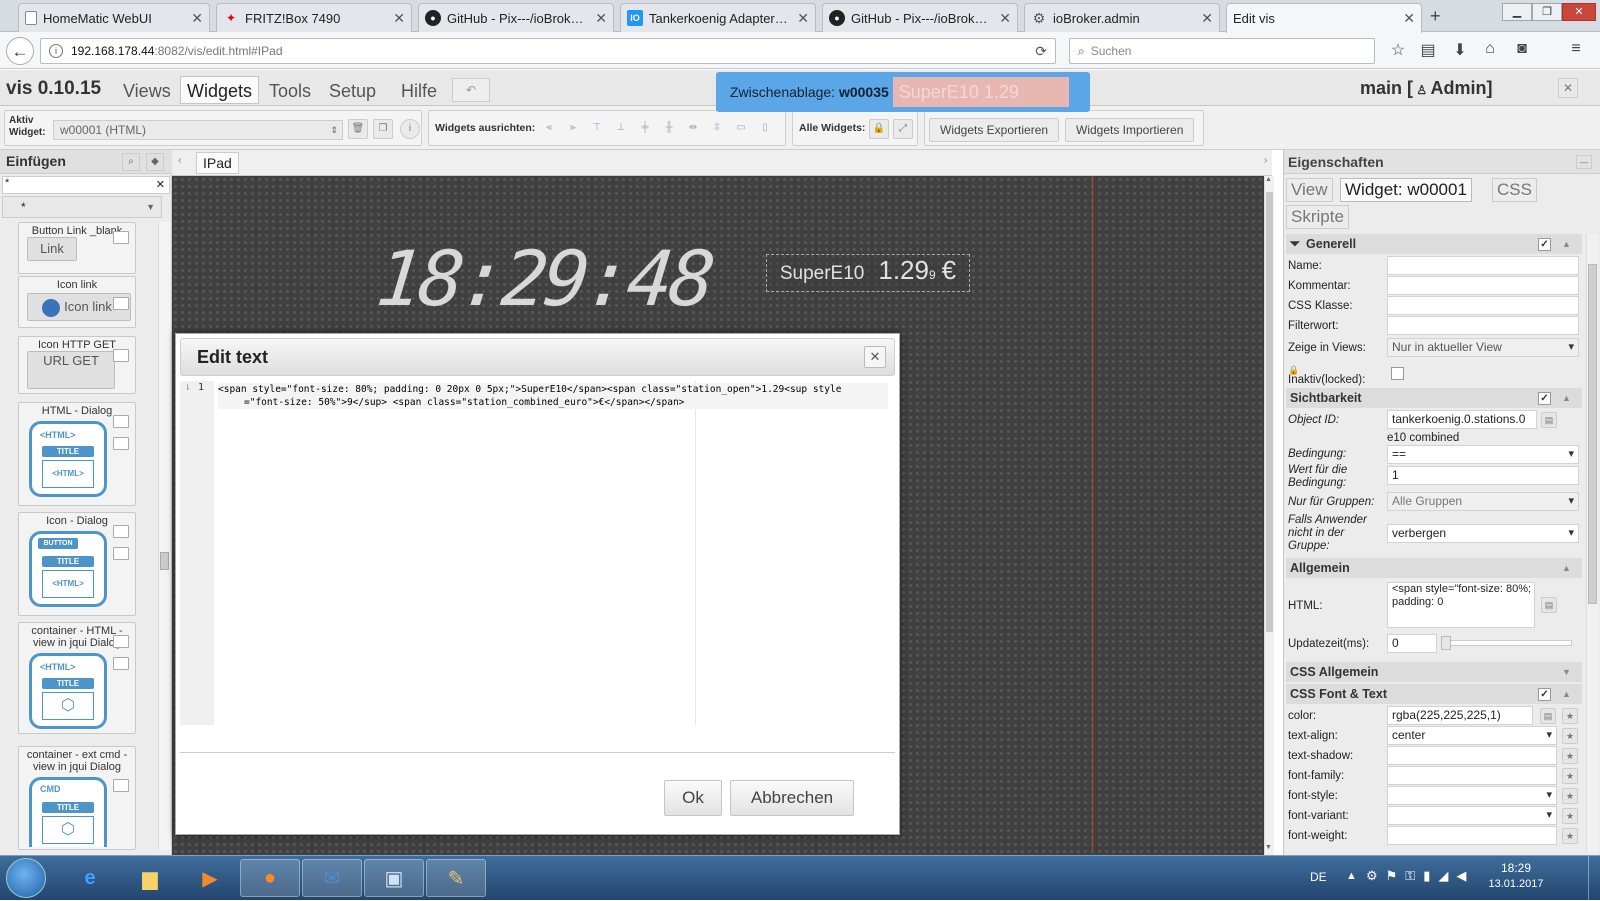 The image size is (1600, 901). Describe the element at coordinates (220, 90) in the screenshot. I see `menu-widgets: Widgets` at that location.